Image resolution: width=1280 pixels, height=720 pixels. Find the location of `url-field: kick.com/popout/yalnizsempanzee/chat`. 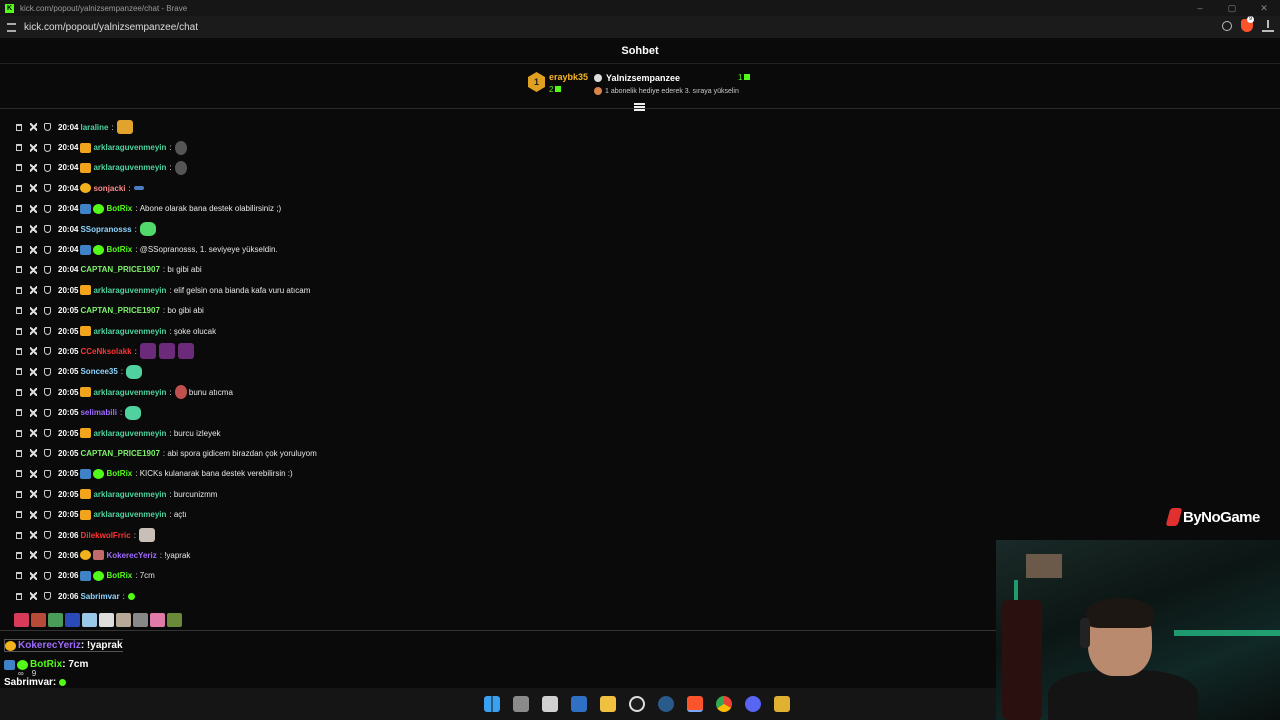

url-field: kick.com/popout/yalnizsempanzee/chat is located at coordinates (111, 27).